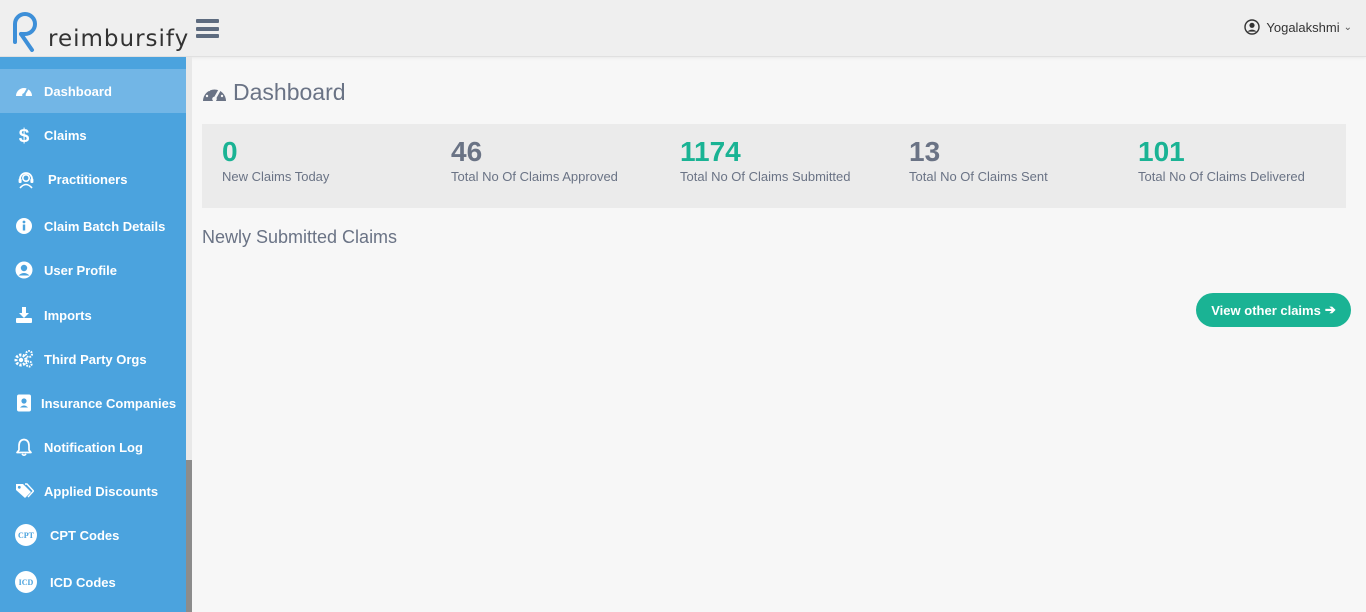 This screenshot has width=1366, height=612. I want to click on sidebar-item-cpt-codes: CPT CPT Codes, so click(93, 535).